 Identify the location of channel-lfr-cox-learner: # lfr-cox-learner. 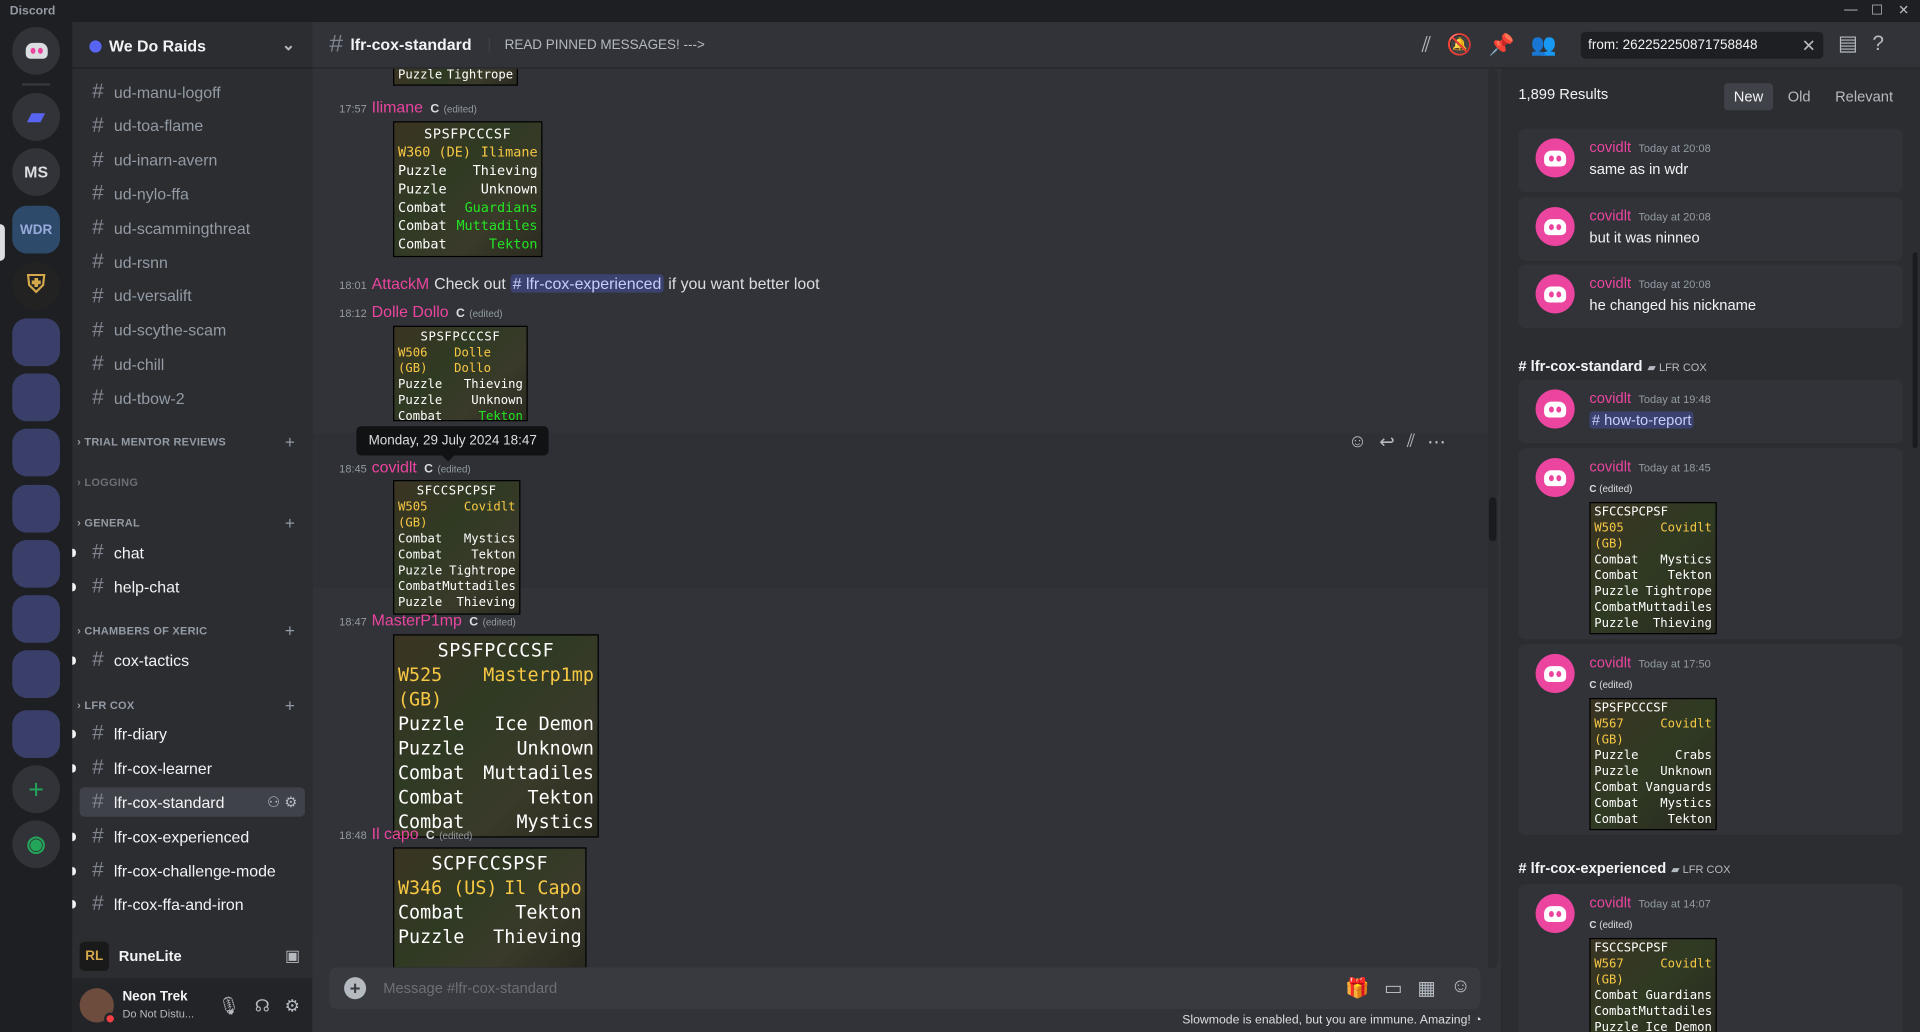
(188, 767).